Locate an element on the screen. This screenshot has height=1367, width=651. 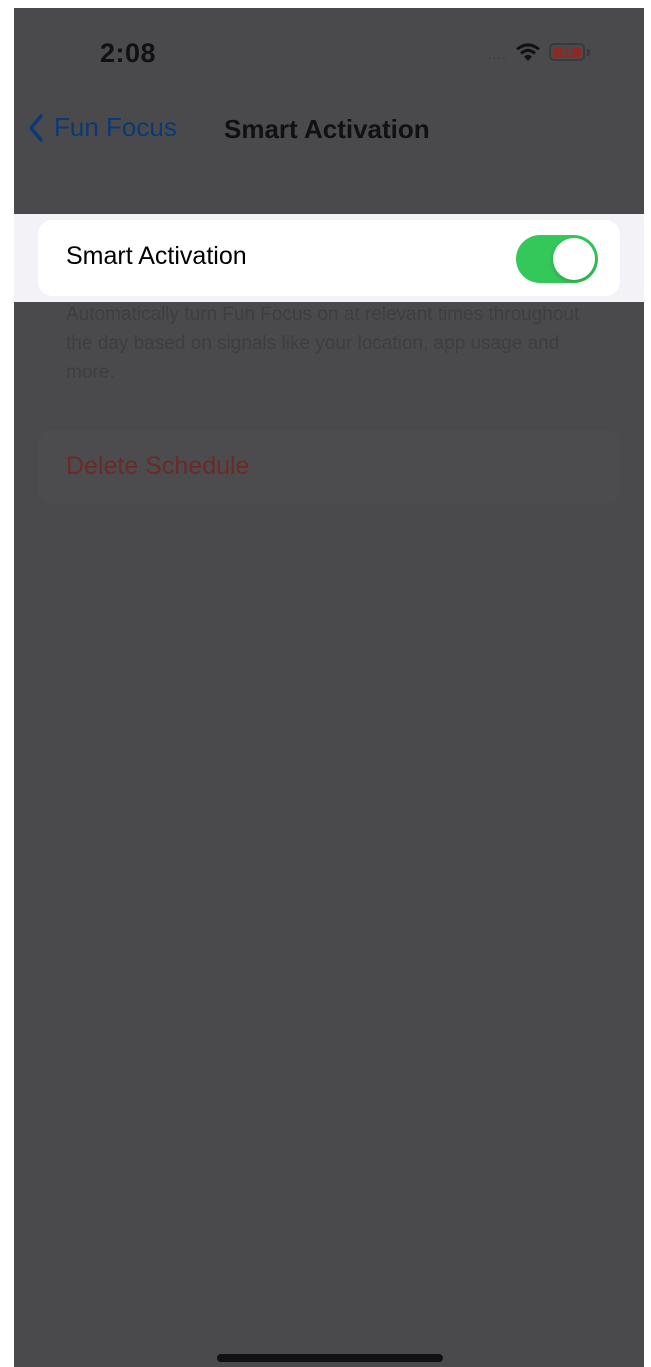
status-time: 2:08 is located at coordinates (128, 53).